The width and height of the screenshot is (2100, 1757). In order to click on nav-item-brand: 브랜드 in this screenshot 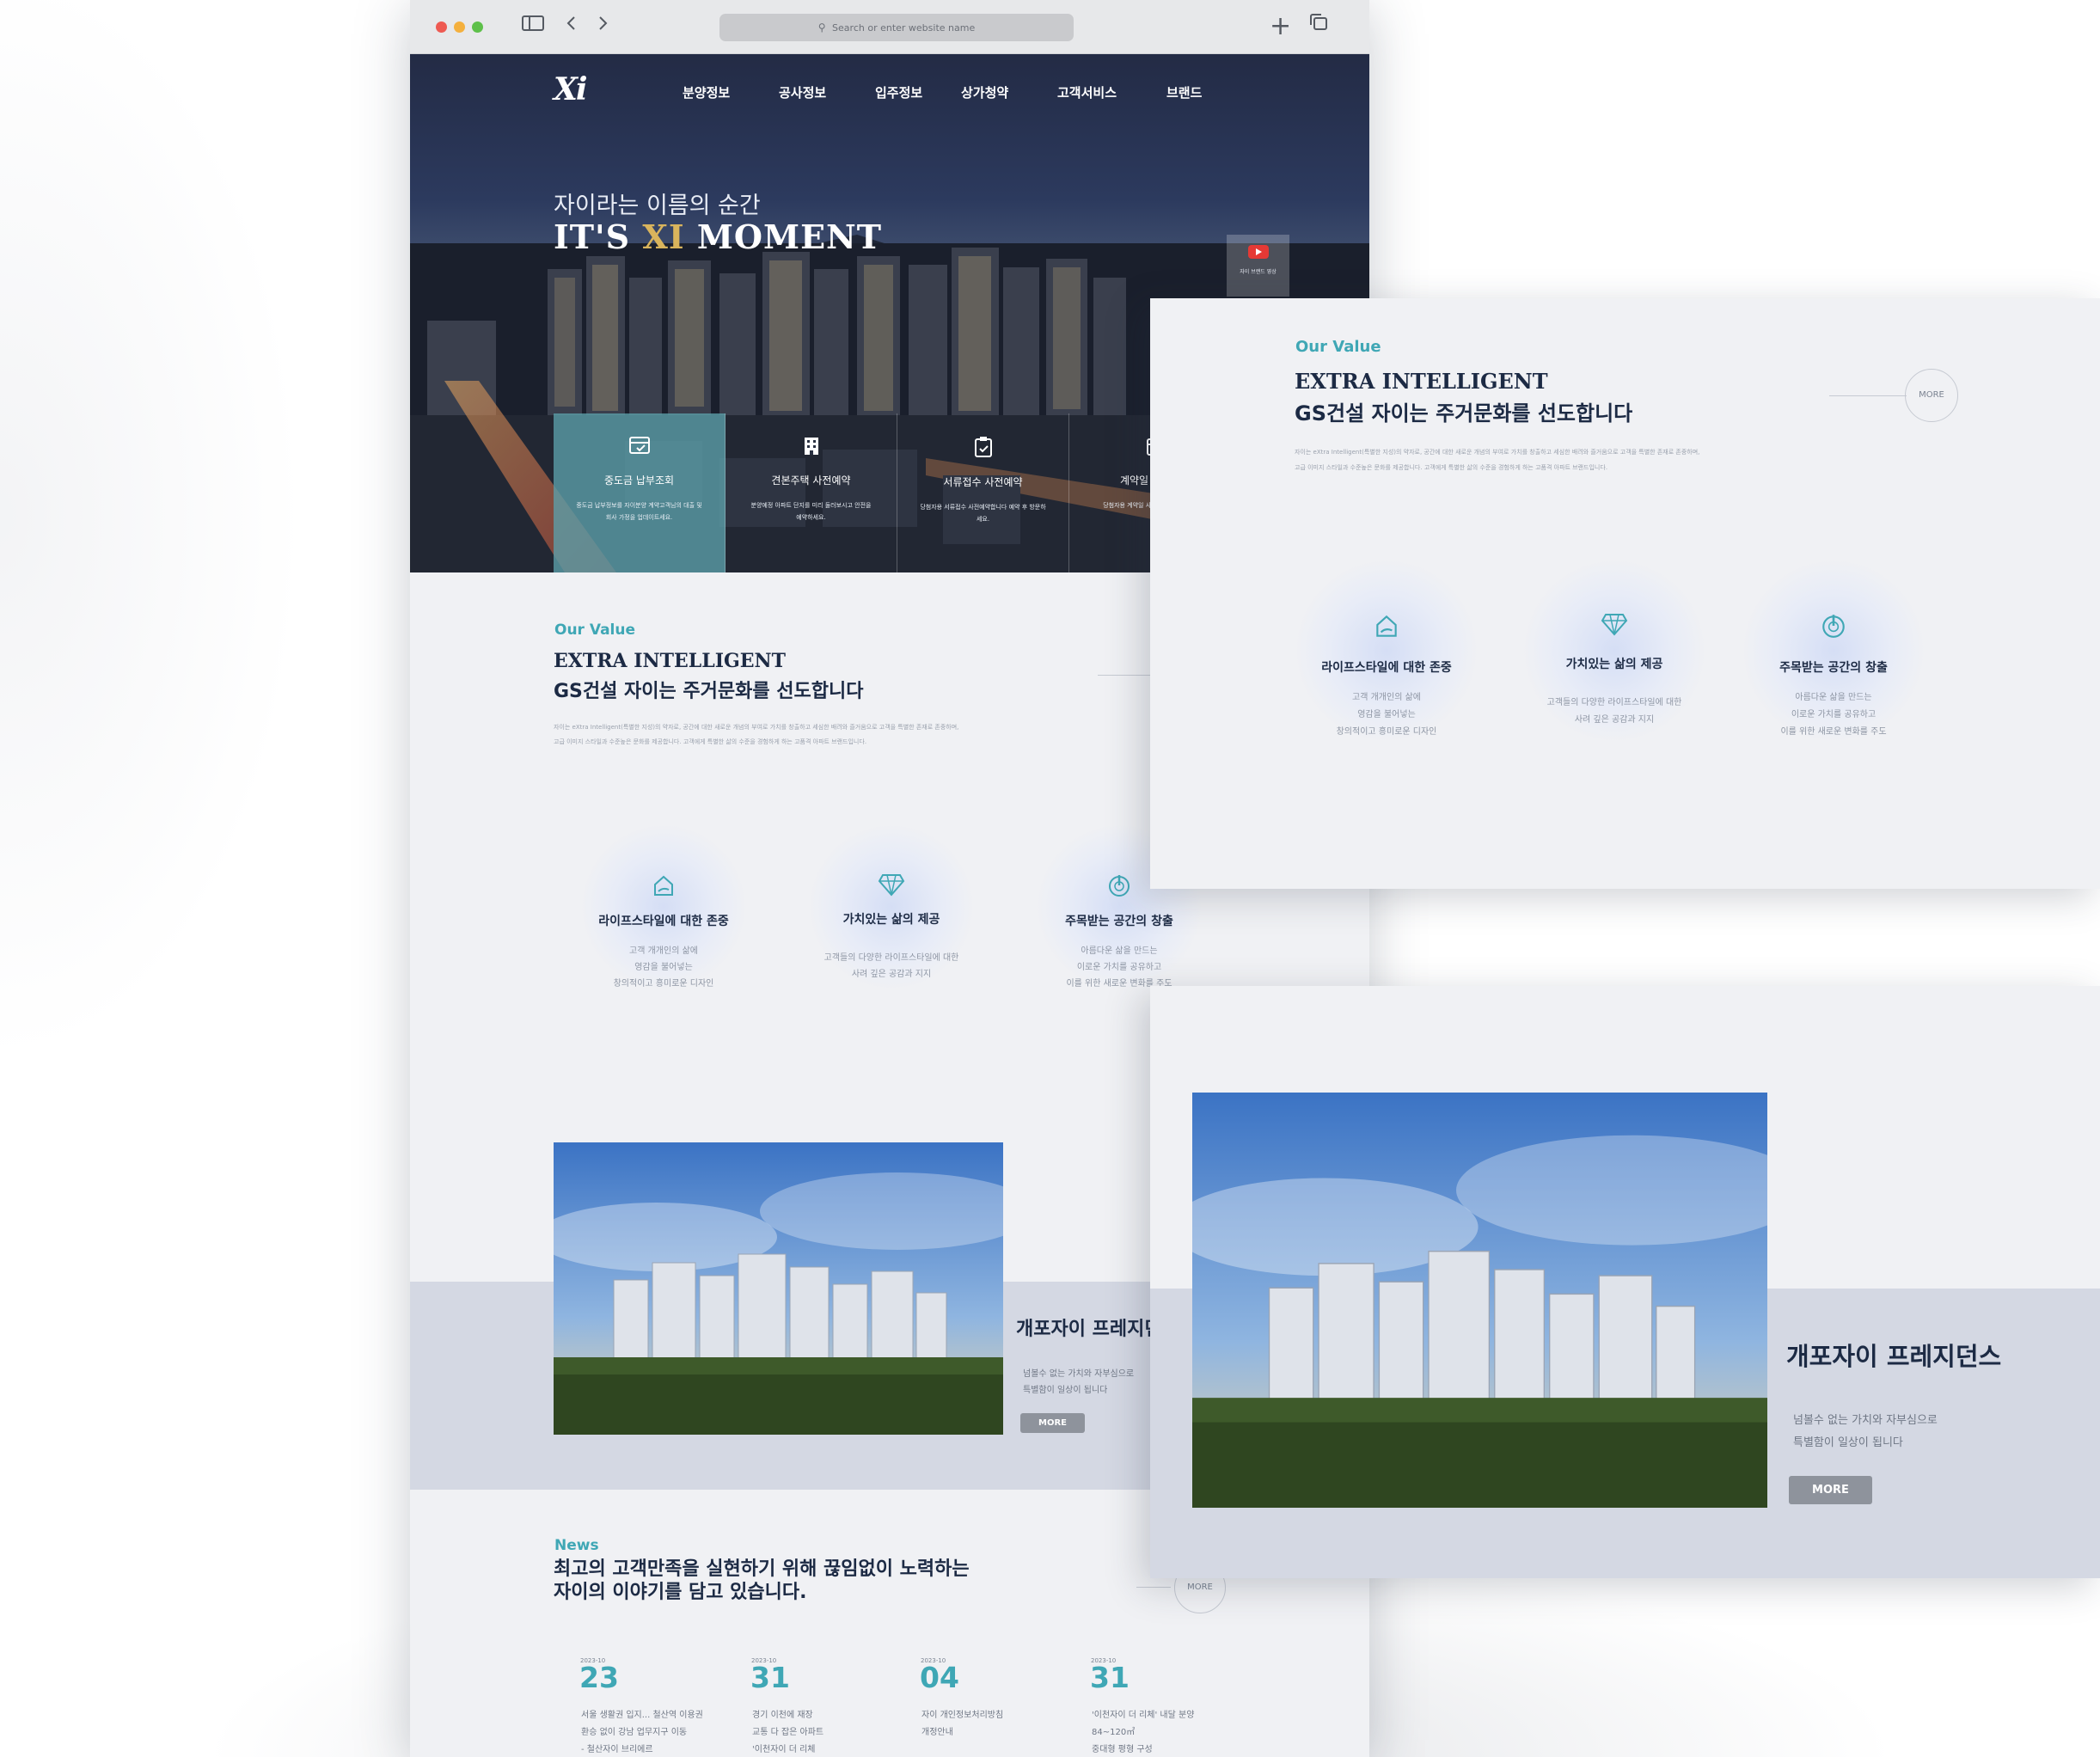, I will do `click(1184, 92)`.